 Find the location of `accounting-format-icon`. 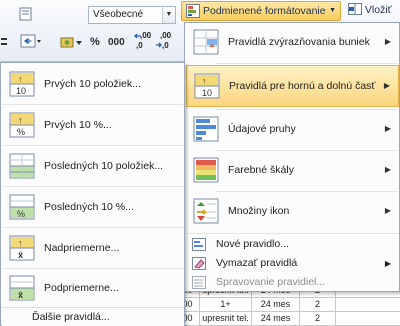

accounting-format-icon is located at coordinates (72, 43).